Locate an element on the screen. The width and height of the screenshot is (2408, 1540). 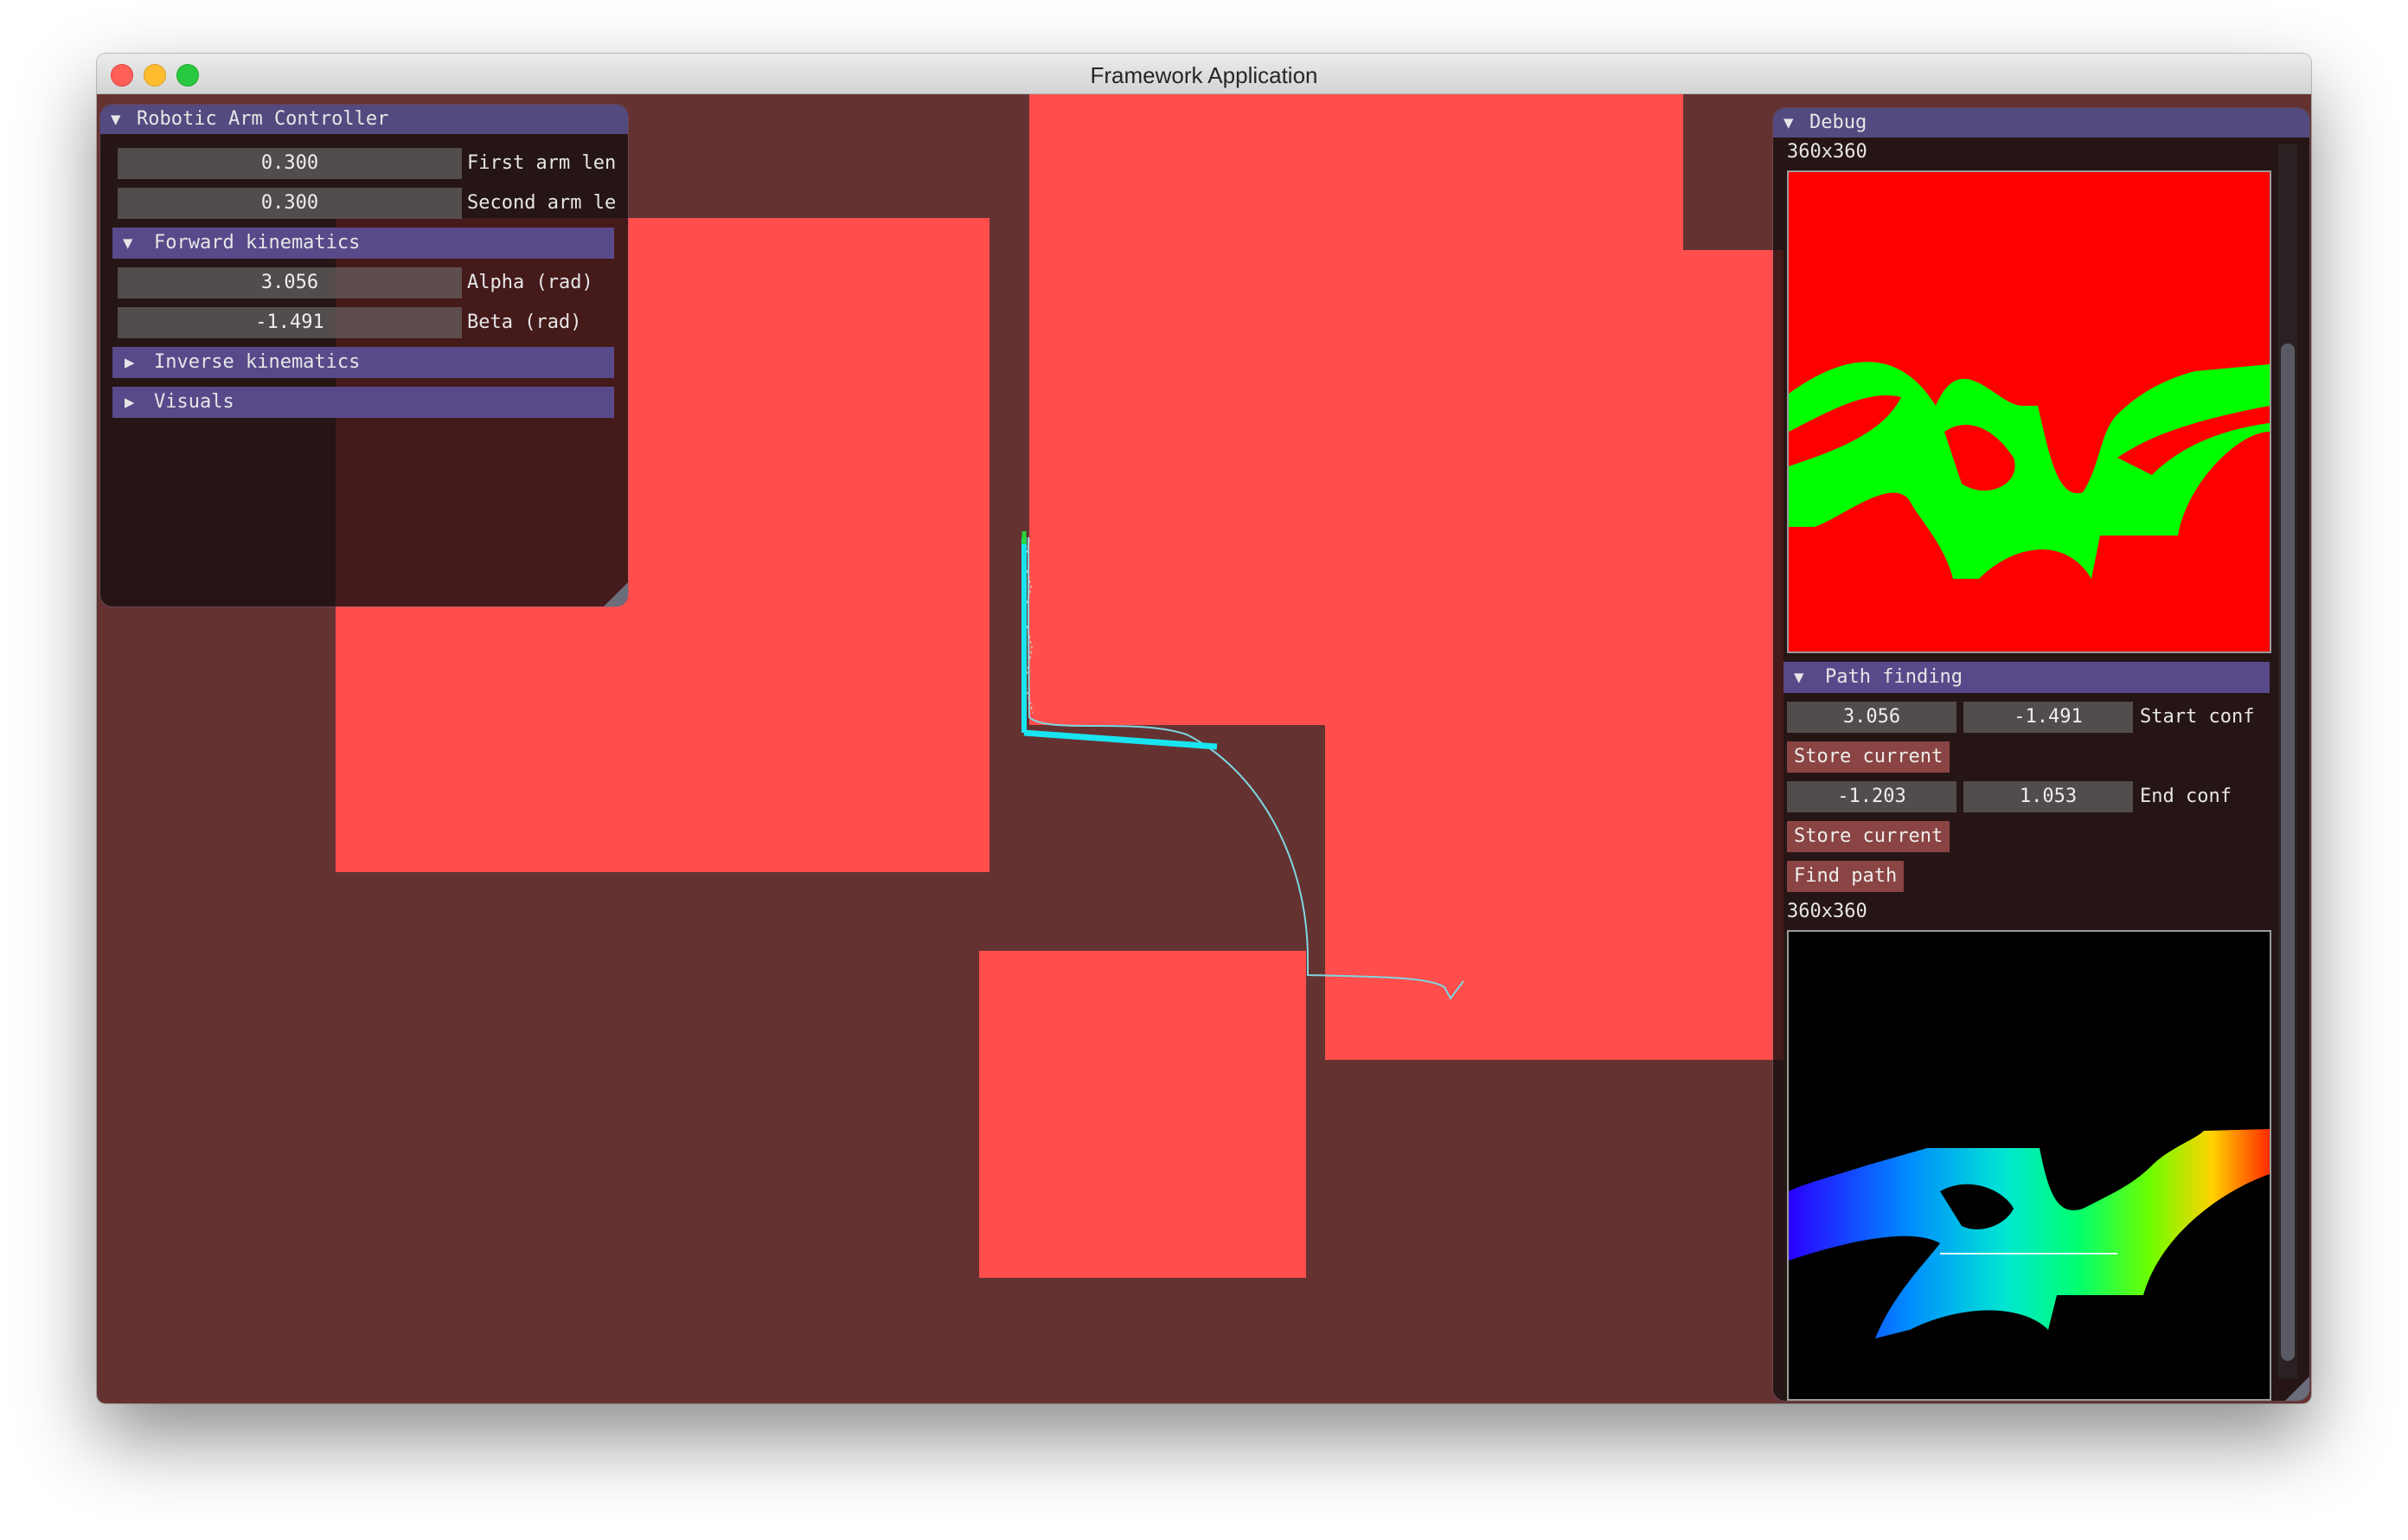
find-path-button: Find path is located at coordinates (1846, 876).